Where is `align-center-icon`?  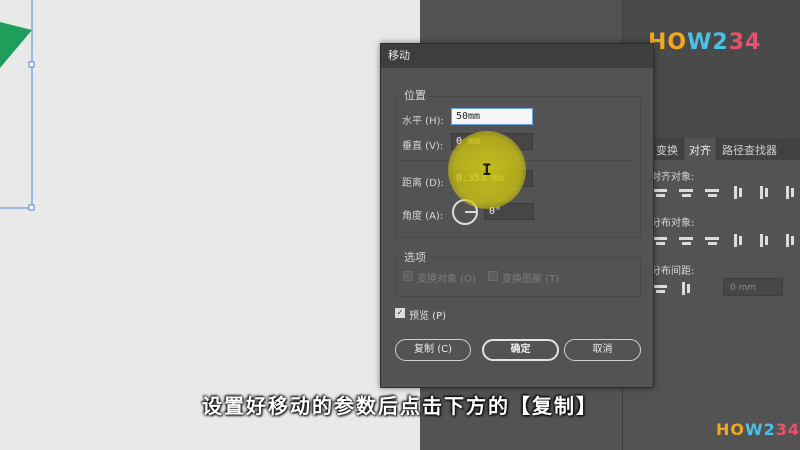 align-center-icon is located at coordinates (687, 193).